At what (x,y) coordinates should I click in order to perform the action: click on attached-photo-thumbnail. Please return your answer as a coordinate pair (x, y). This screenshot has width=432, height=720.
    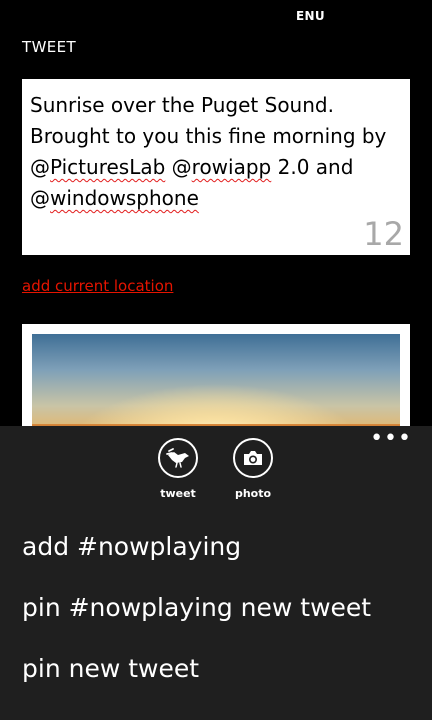
    Looking at the image, I should click on (216, 379).